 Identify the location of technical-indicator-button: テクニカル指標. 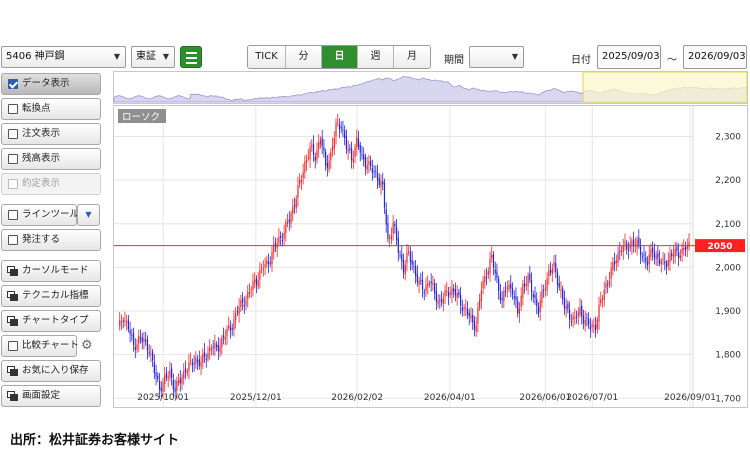
(51, 296).